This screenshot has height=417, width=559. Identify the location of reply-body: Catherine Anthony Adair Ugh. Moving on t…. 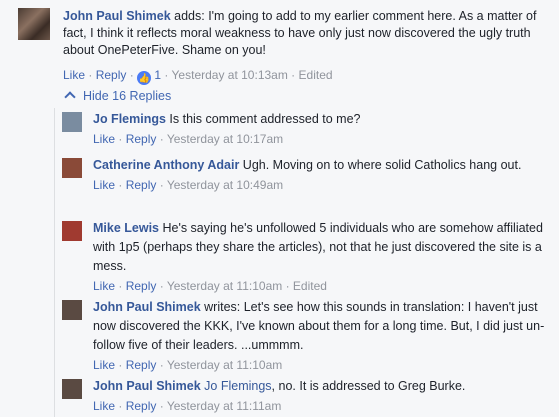
(324, 174).